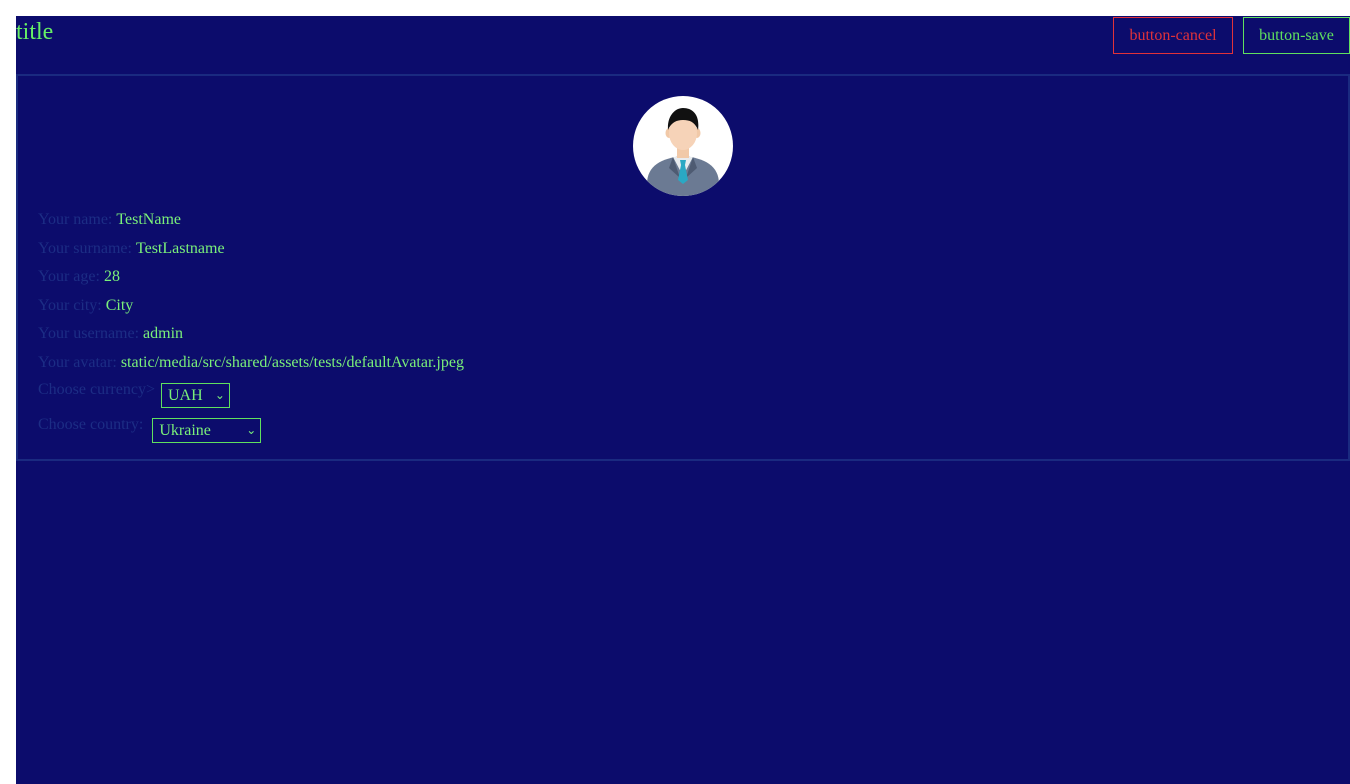  What do you see at coordinates (96, 389) in the screenshot?
I see `currency-label: Choose currency>` at bounding box center [96, 389].